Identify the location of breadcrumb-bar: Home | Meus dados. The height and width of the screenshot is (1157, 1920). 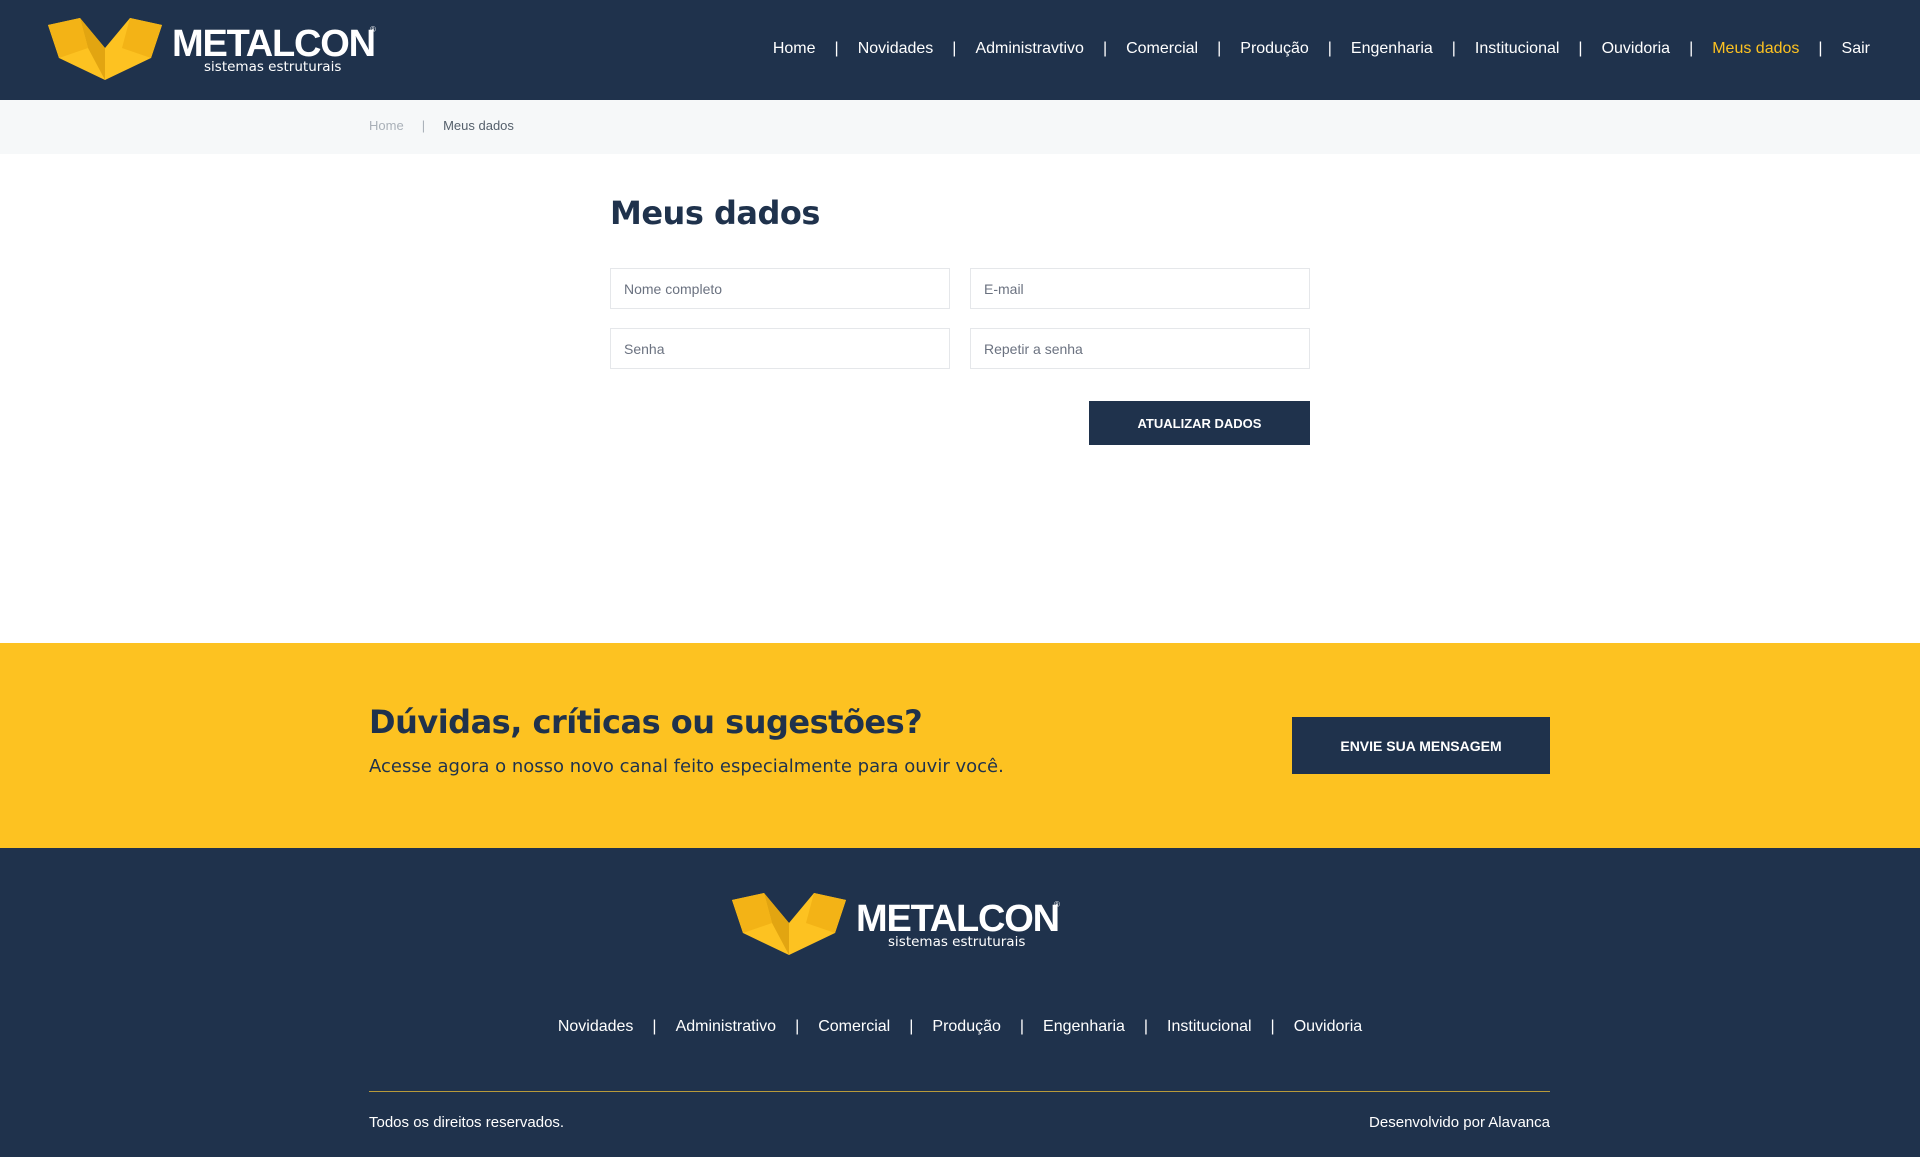
(960, 127).